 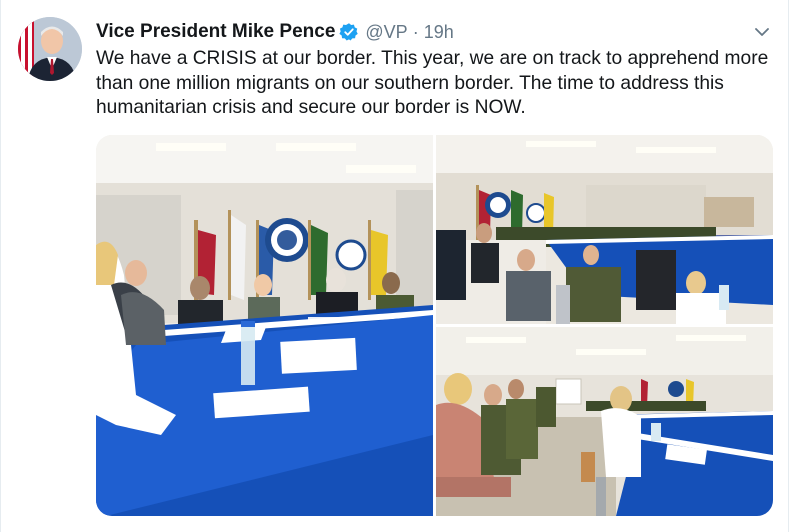 I want to click on author-name: Vice President Mike Pence, so click(x=215, y=32).